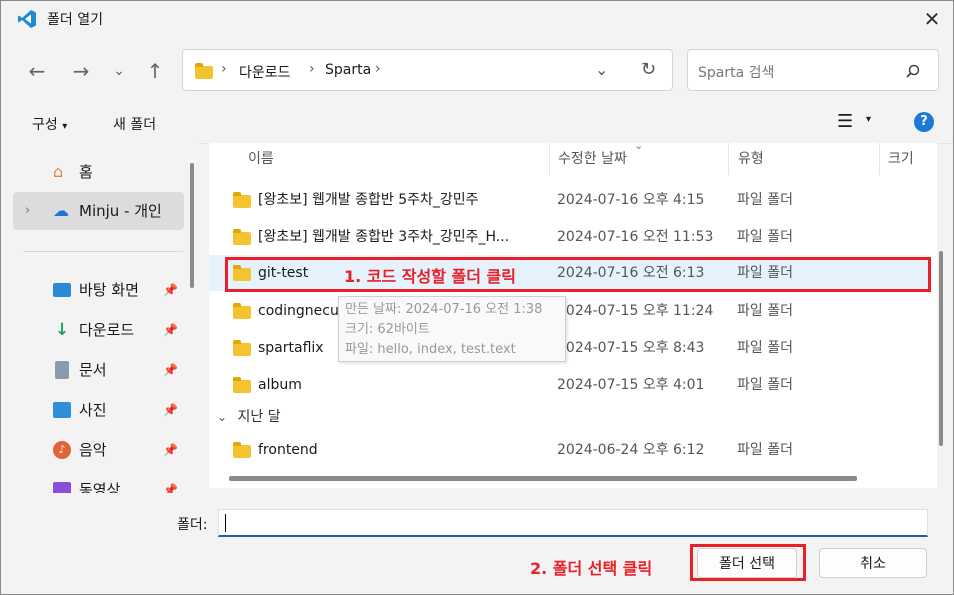 The image size is (954, 595). Describe the element at coordinates (873, 563) in the screenshot. I see `cancel-button: 취소` at that location.